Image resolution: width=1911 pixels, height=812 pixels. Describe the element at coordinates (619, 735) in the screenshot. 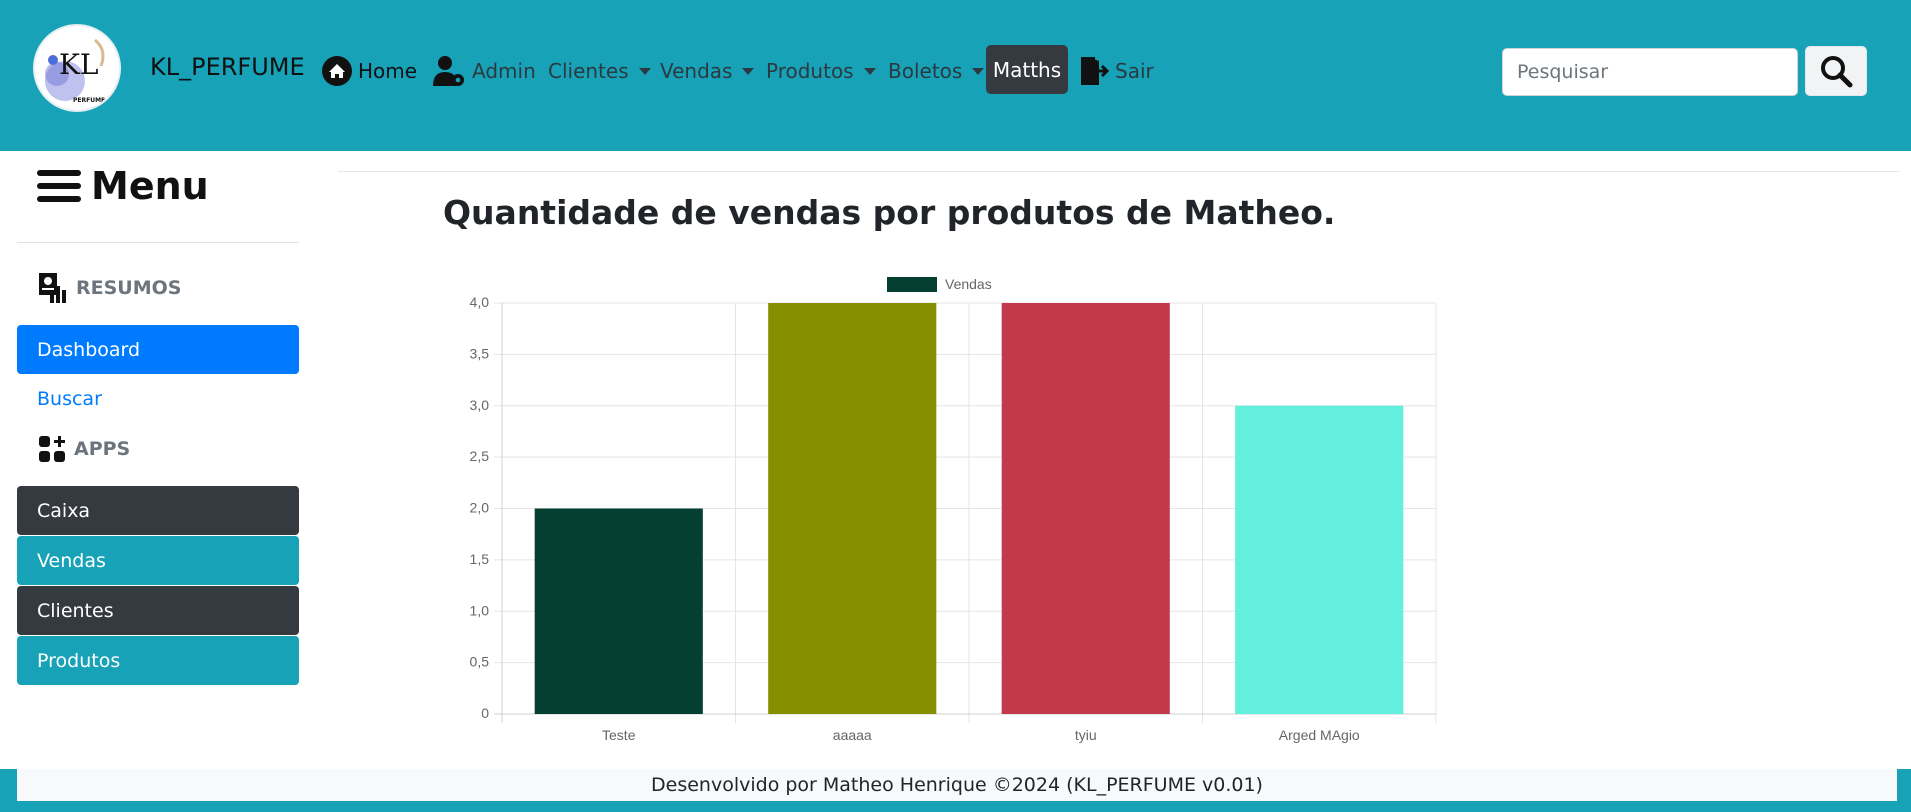

I see `x-tick-label: Teste` at that location.